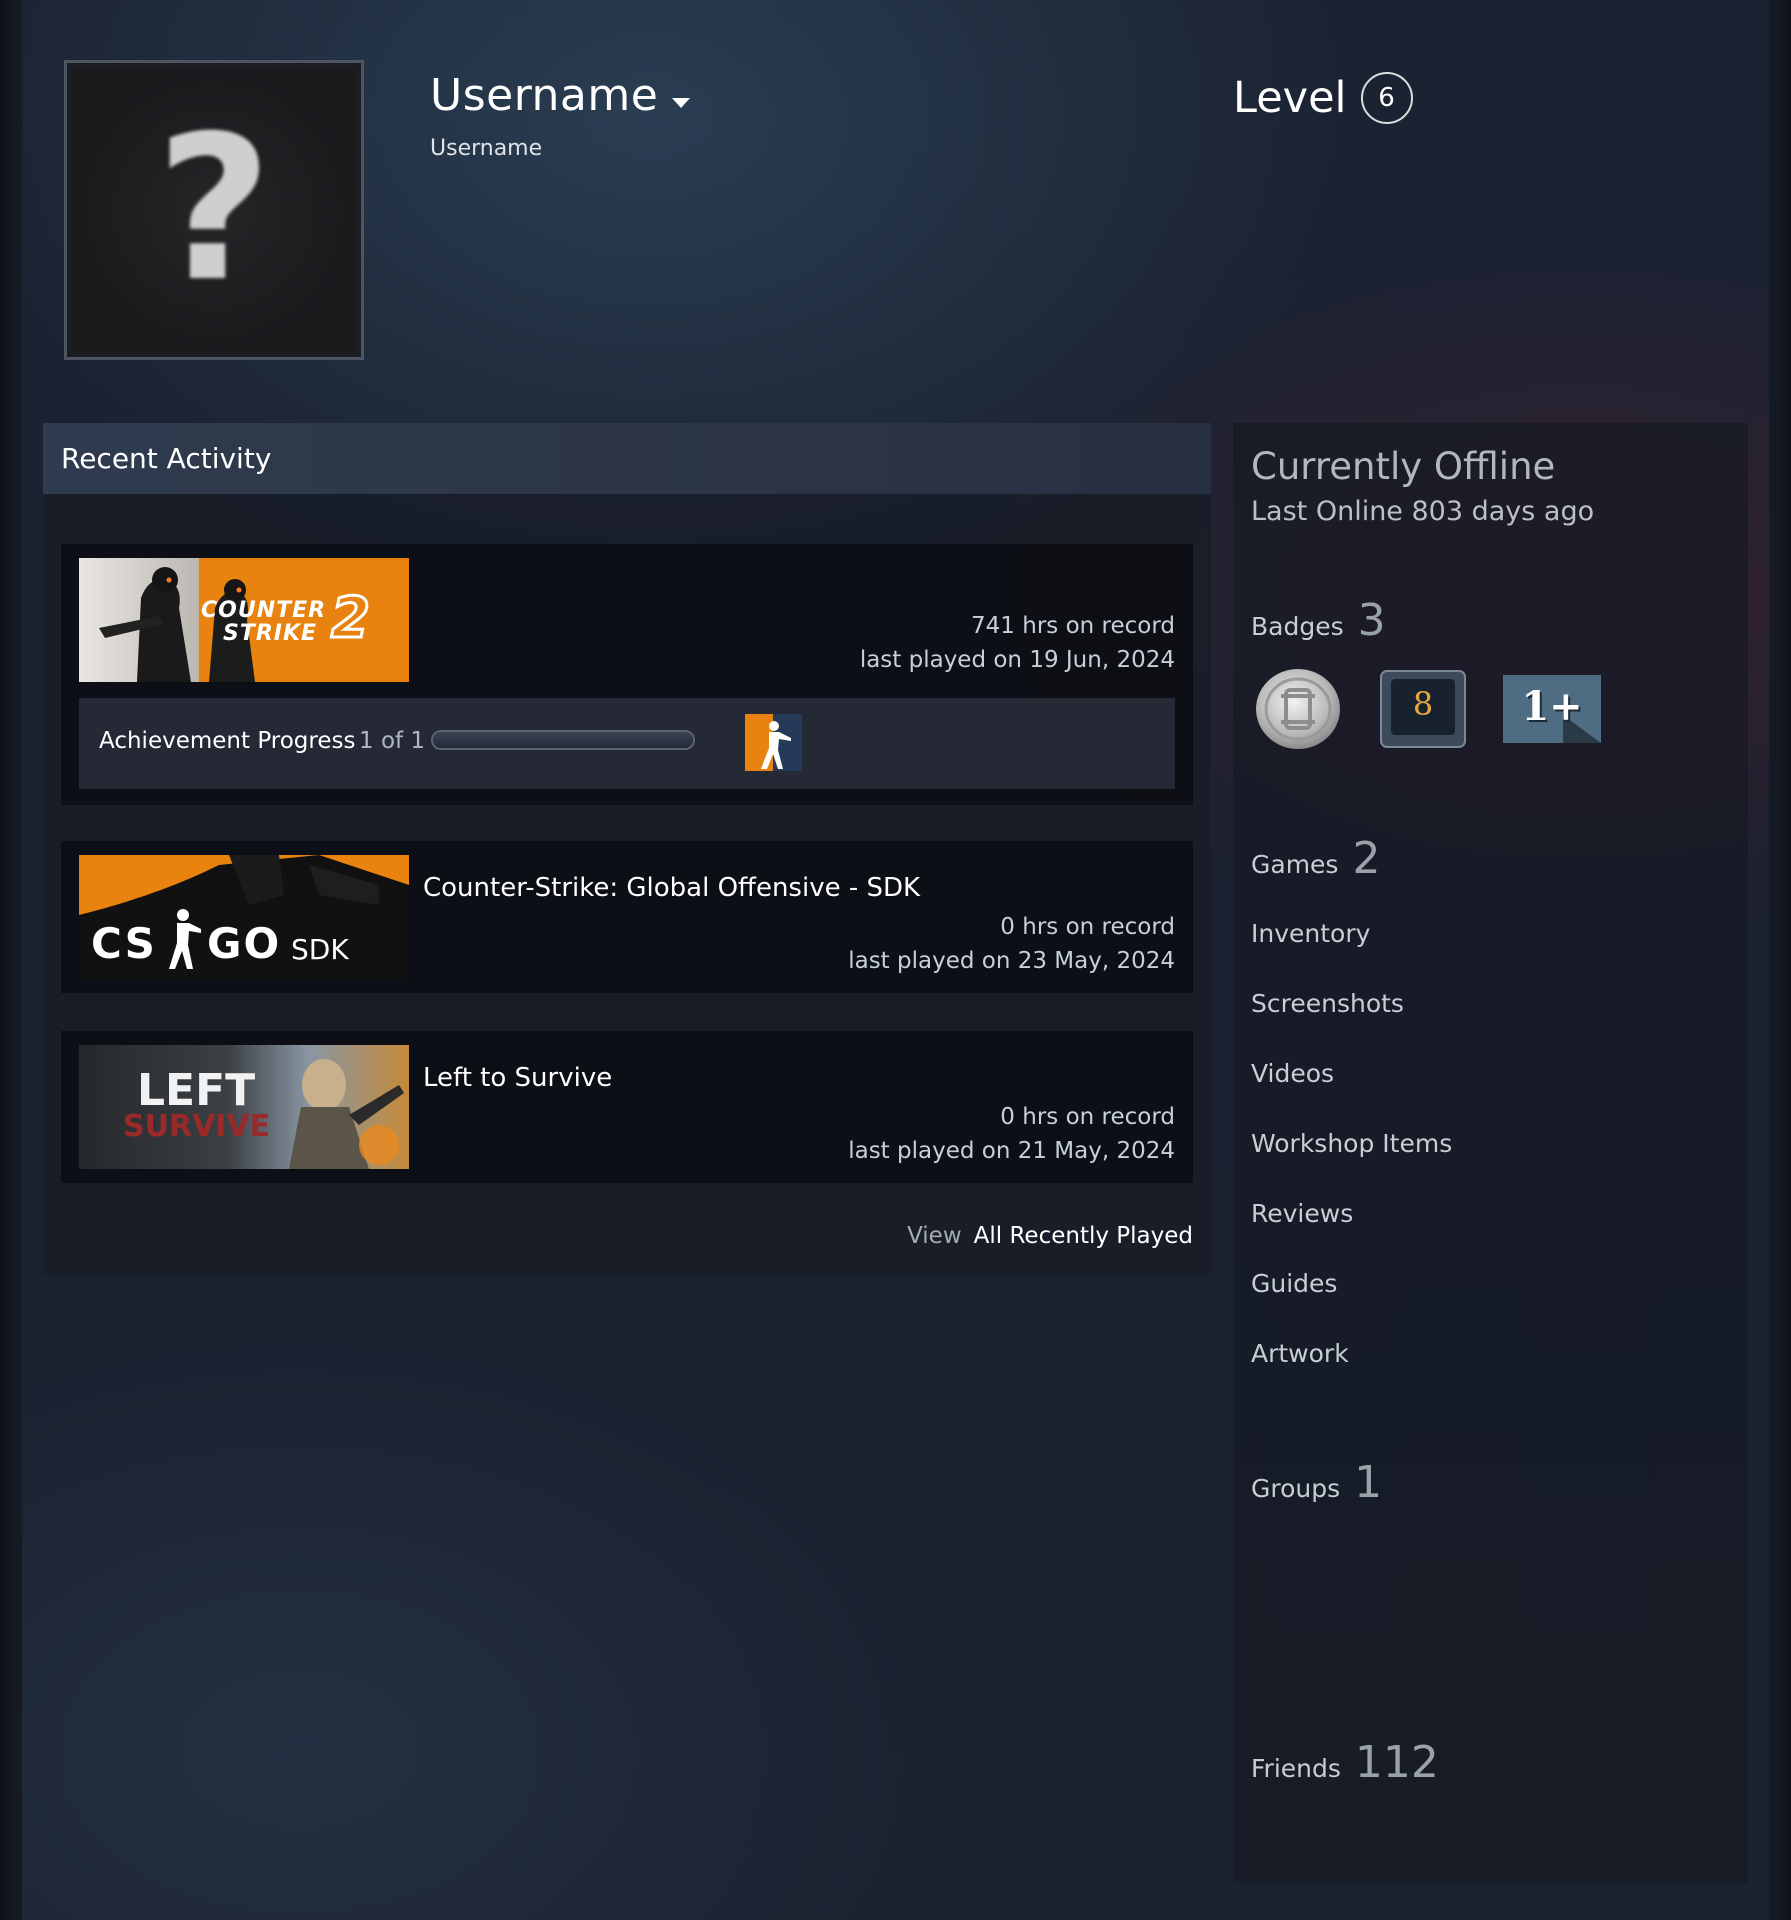 This screenshot has width=1791, height=1920. I want to click on capsule-text-cs: CS, so click(124, 943).